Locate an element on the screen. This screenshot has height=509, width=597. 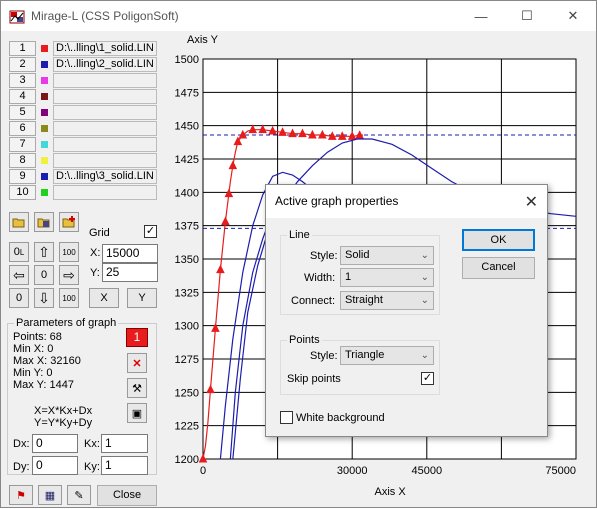
point-style-value: Triangle is located at coordinates (365, 355).